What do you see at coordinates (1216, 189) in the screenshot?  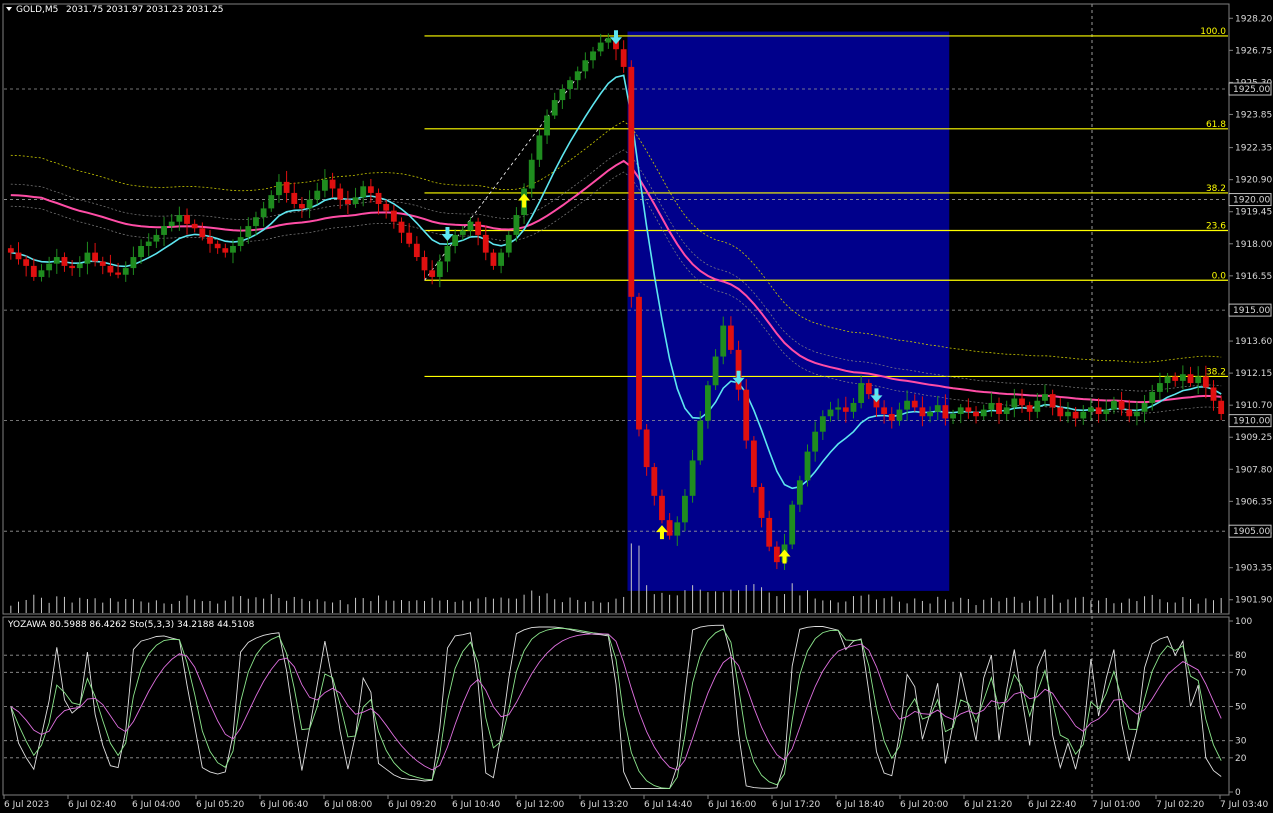 I see `fib-level-label: 38.2` at bounding box center [1216, 189].